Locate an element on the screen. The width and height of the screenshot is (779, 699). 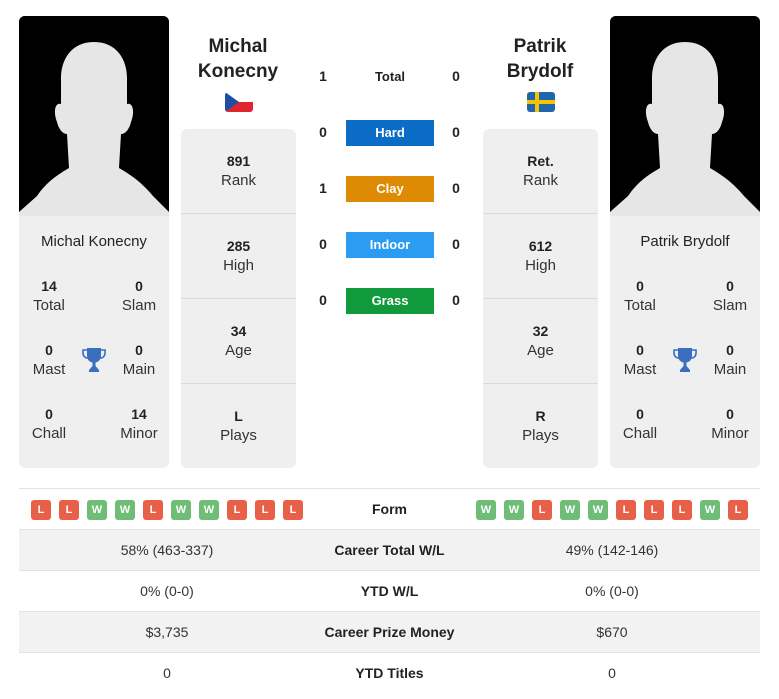
czech-flag-icon is located at coordinates (239, 102).